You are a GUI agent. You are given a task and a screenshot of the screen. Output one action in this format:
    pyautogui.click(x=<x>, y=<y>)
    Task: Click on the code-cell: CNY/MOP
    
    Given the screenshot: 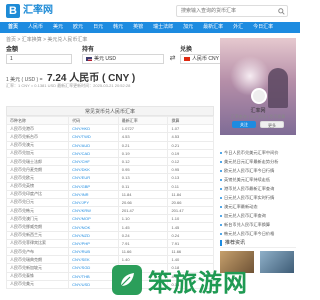 What is the action you would take?
    pyautogui.click(x=93, y=219)
    